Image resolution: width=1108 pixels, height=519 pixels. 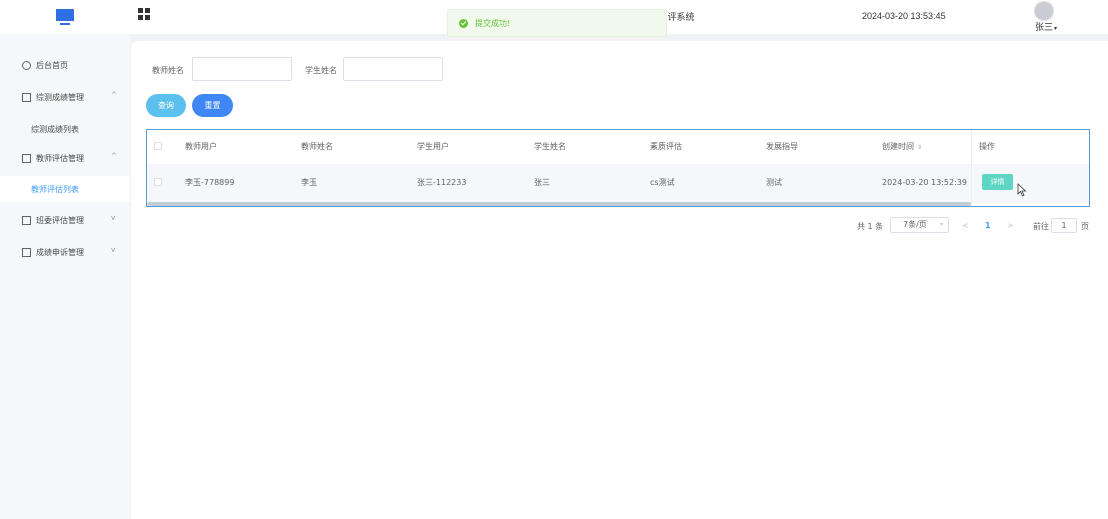 I want to click on select-all-checkbox, so click(x=158, y=146).